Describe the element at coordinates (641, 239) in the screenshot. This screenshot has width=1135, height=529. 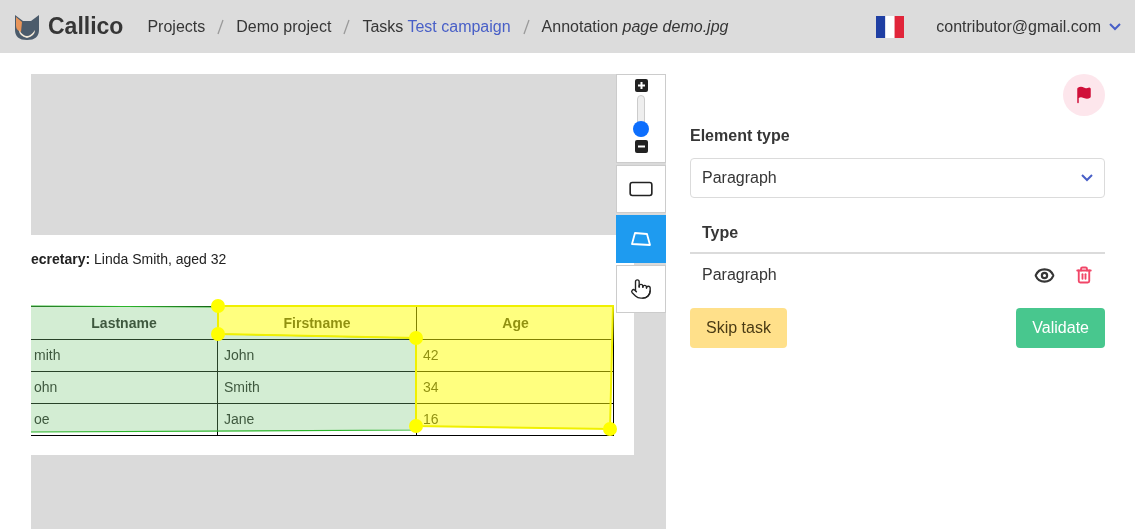
I see `polygon-icon` at that location.